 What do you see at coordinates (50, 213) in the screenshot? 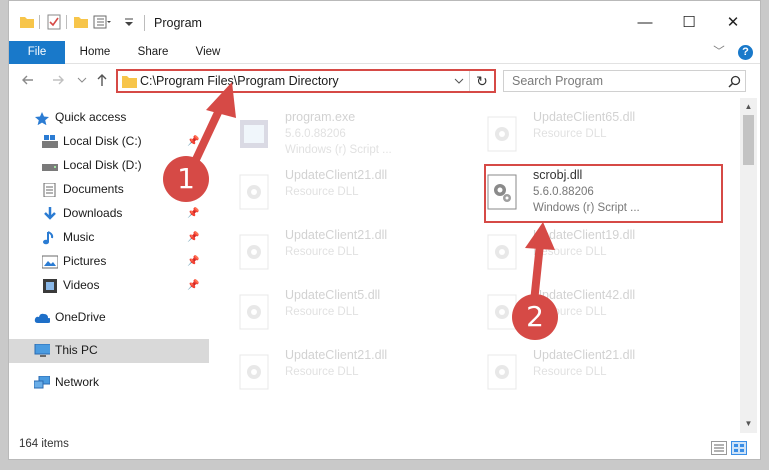
I see `download-arrow-icon` at bounding box center [50, 213].